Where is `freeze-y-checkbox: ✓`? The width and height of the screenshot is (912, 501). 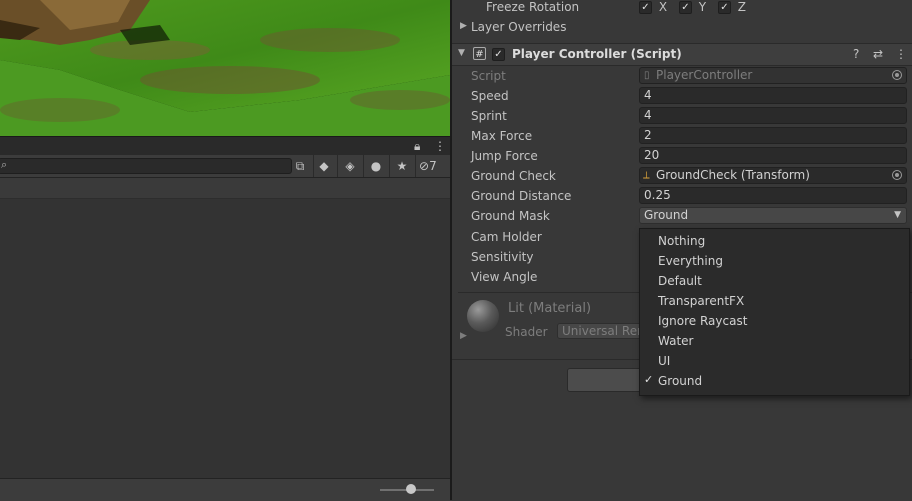 freeze-y-checkbox: ✓ is located at coordinates (685, 7).